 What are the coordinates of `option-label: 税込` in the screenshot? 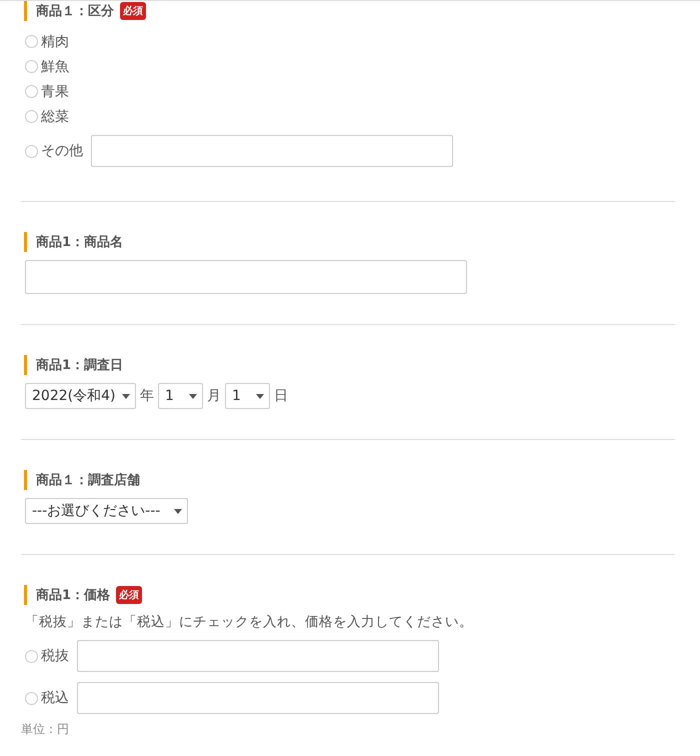 It's located at (55, 698).